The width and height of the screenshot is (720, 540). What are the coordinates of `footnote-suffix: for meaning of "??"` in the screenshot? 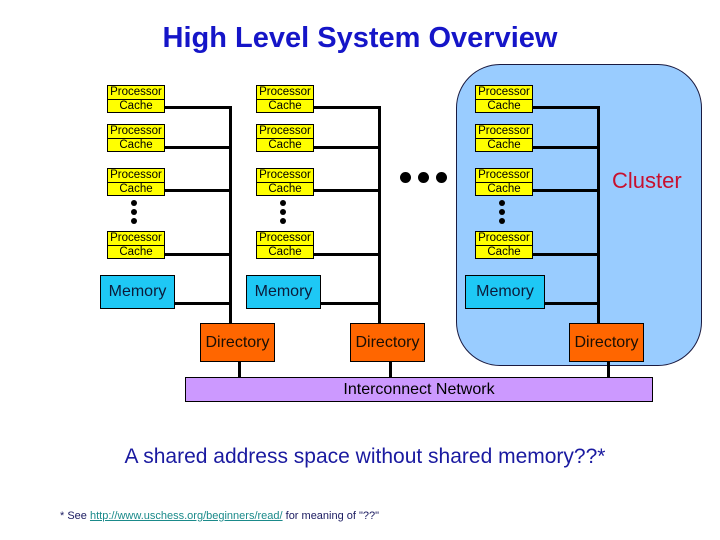 It's located at (331, 516).